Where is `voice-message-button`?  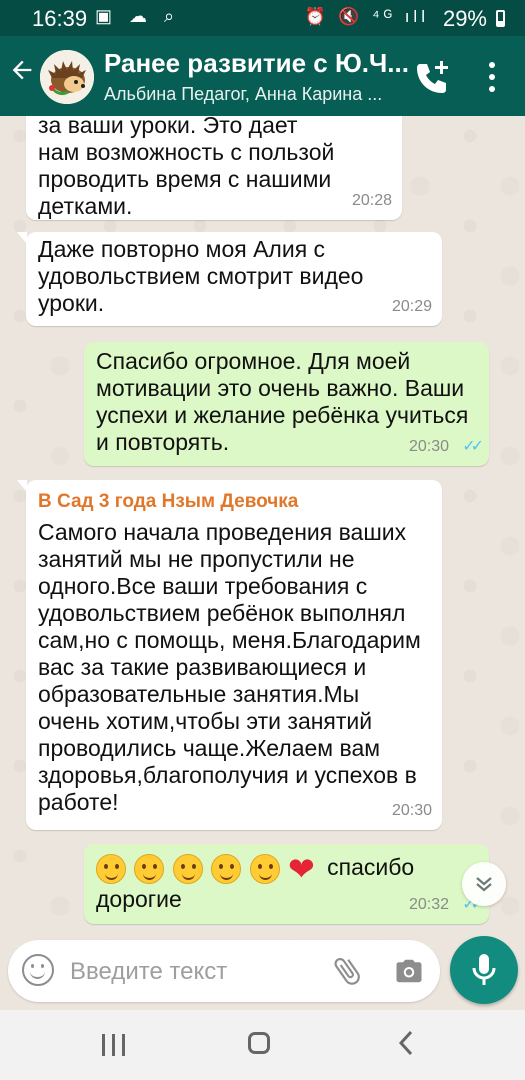 voice-message-button is located at coordinates (484, 970).